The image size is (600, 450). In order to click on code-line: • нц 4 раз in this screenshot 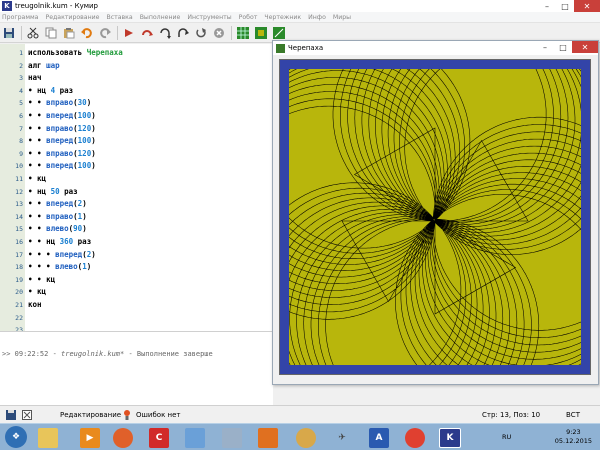, I will do `click(50, 90)`.